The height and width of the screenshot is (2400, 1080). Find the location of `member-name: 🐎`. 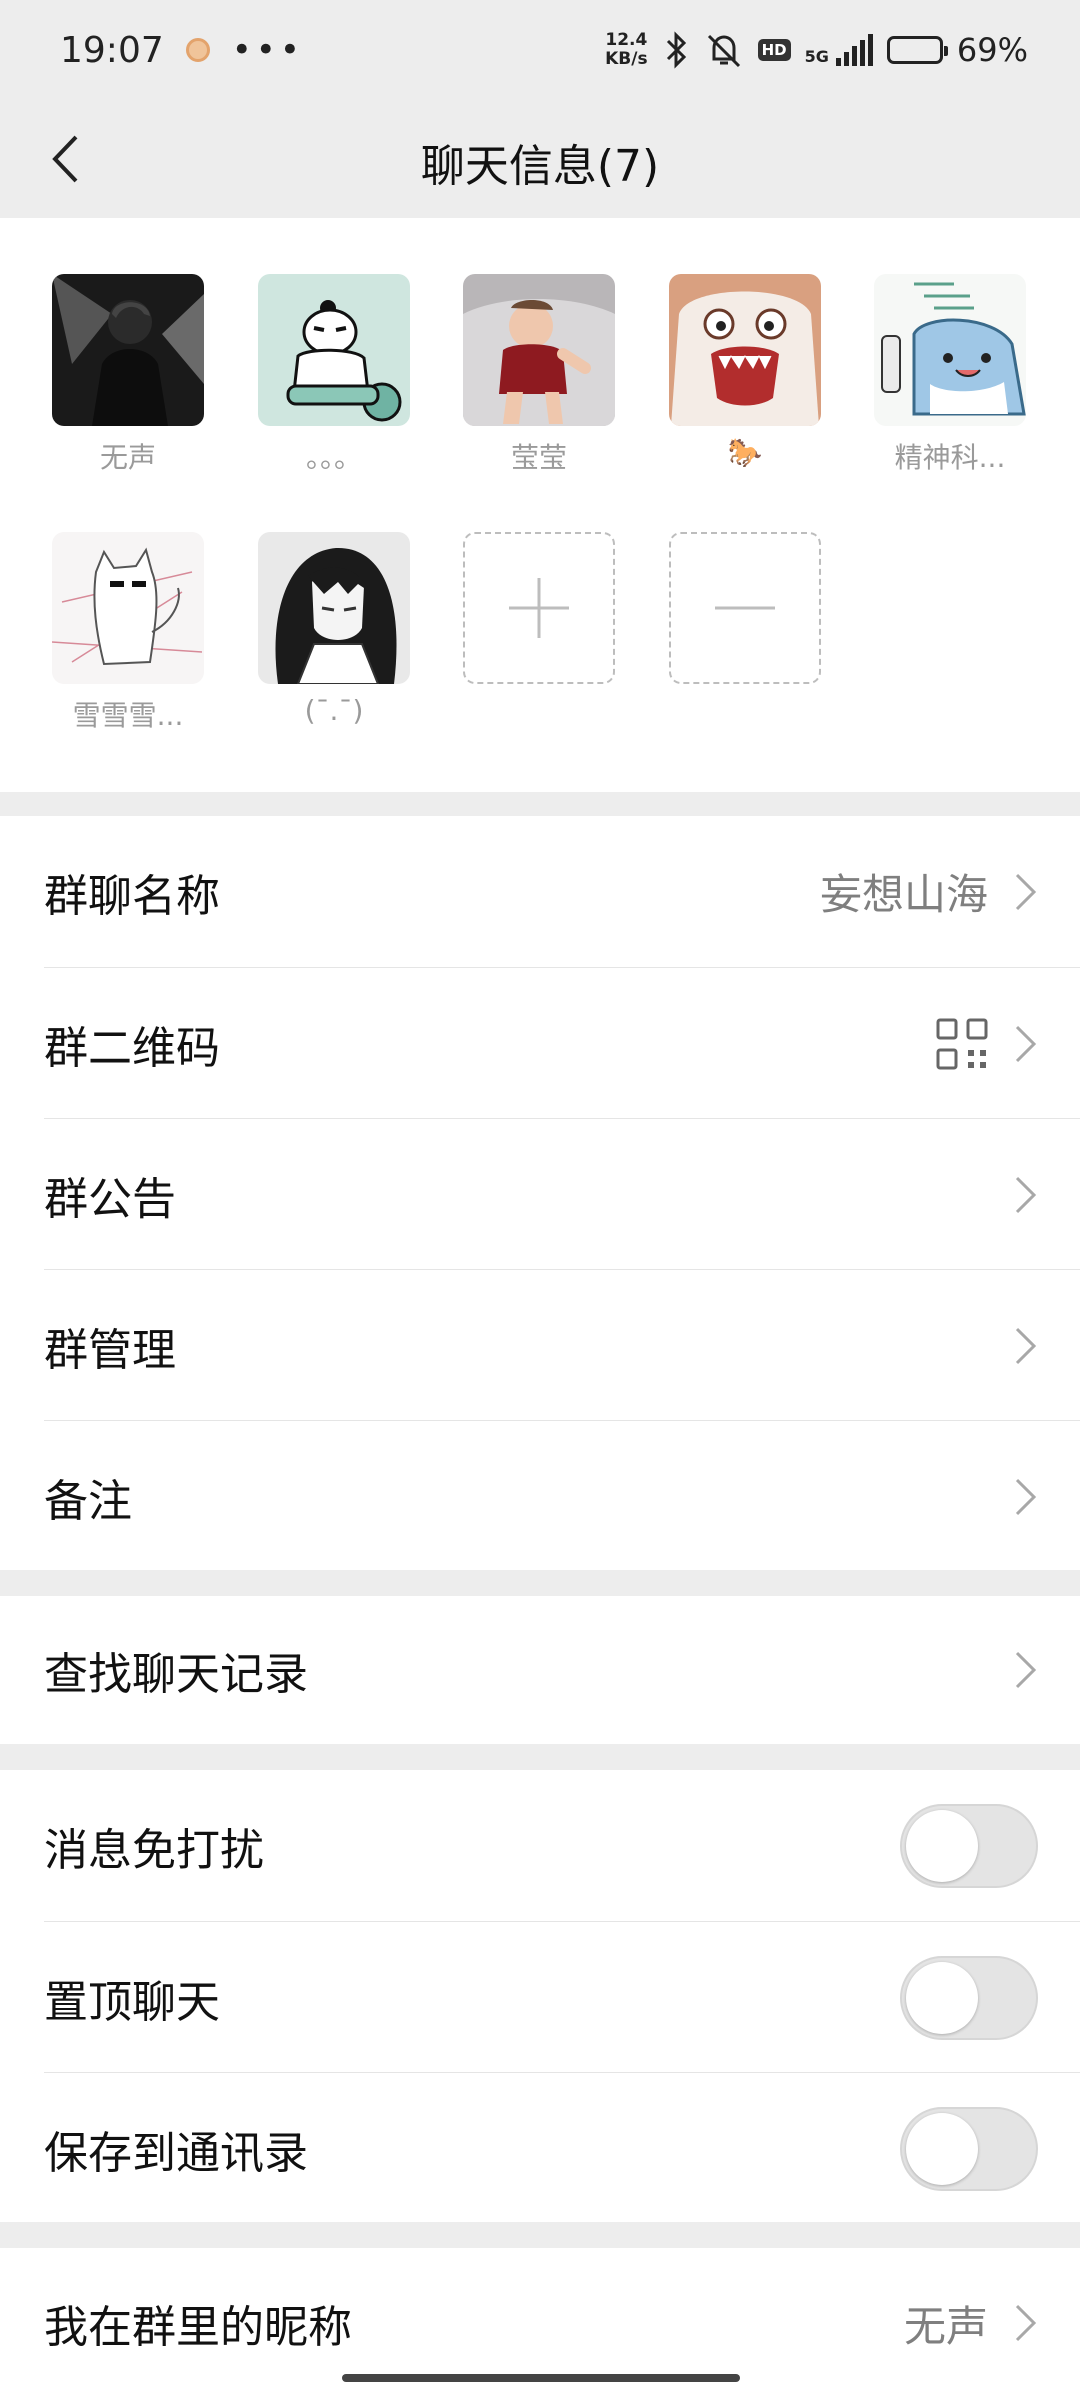

member-name: 🐎 is located at coordinates (745, 452).